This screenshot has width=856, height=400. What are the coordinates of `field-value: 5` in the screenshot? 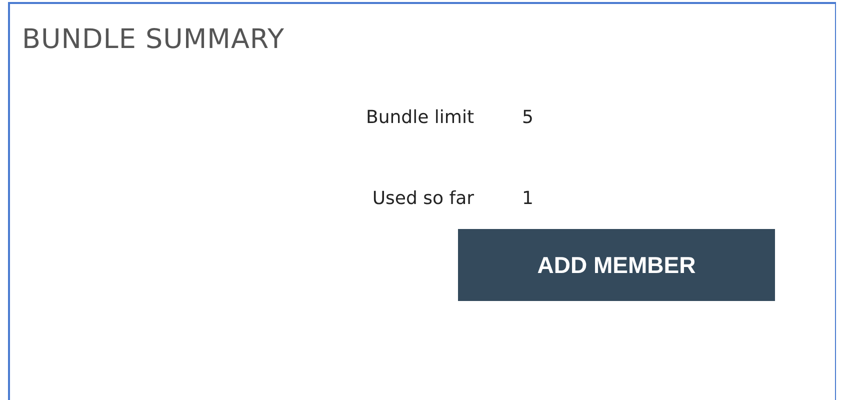 It's located at (528, 117).